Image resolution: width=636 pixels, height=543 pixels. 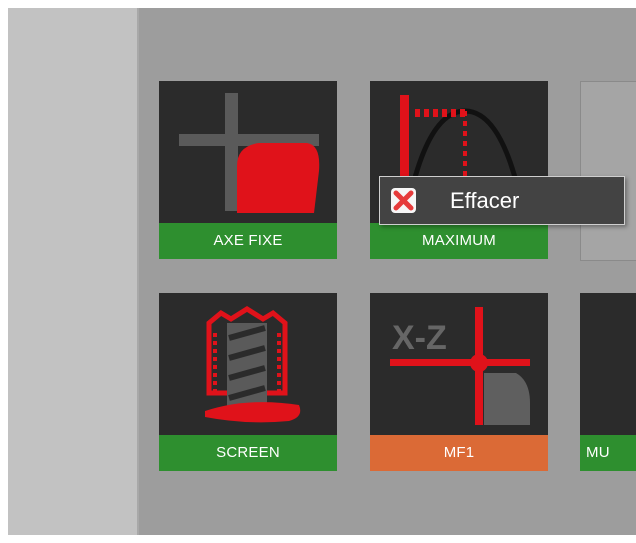 What do you see at coordinates (485, 200) in the screenshot?
I see `context-menu-item-label: Effacer` at bounding box center [485, 200].